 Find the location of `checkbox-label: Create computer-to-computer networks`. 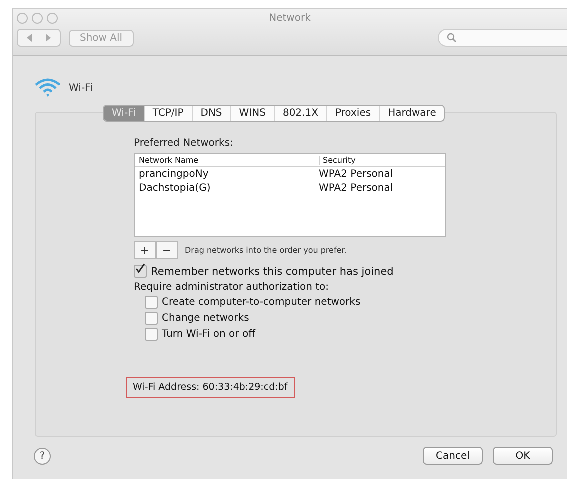

checkbox-label: Create computer-to-computer networks is located at coordinates (261, 302).